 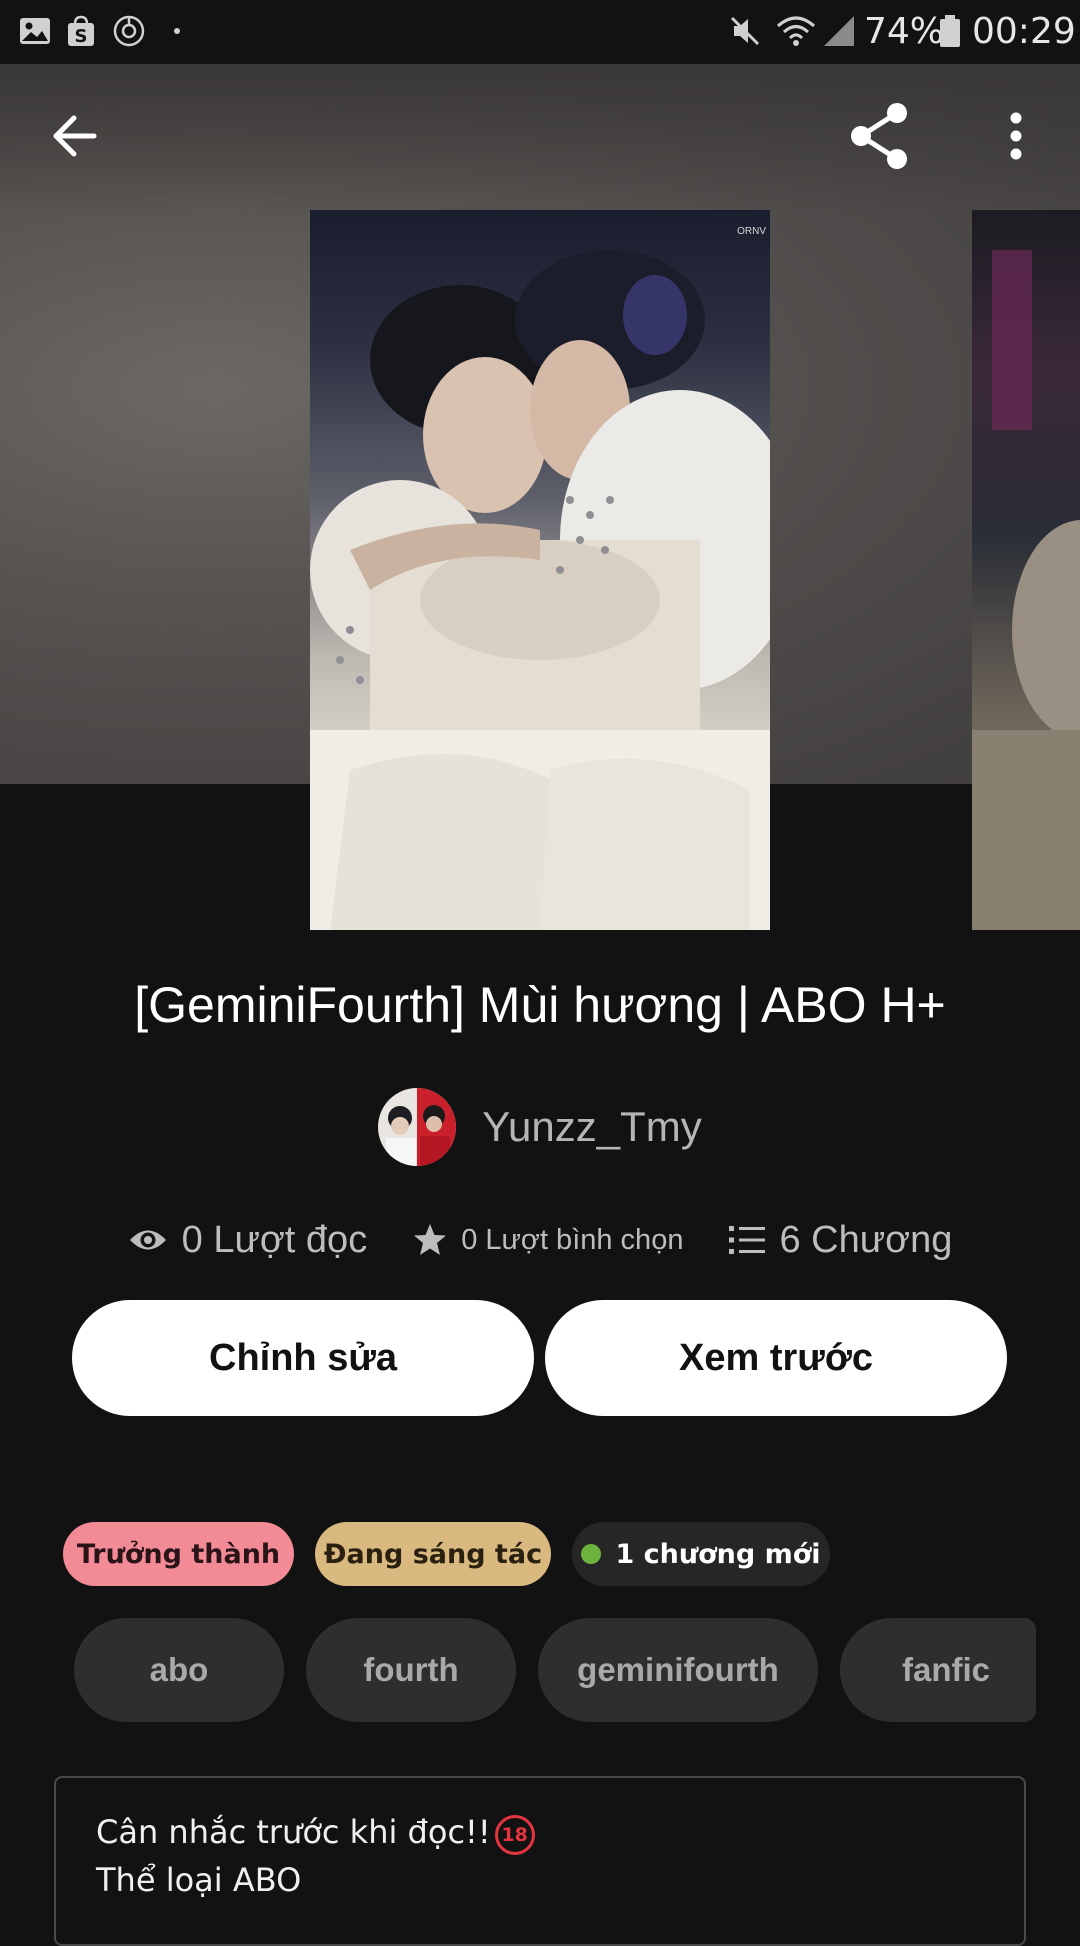 I want to click on votes-stat: 0 Lượt bình chọn, so click(x=548, y=1240).